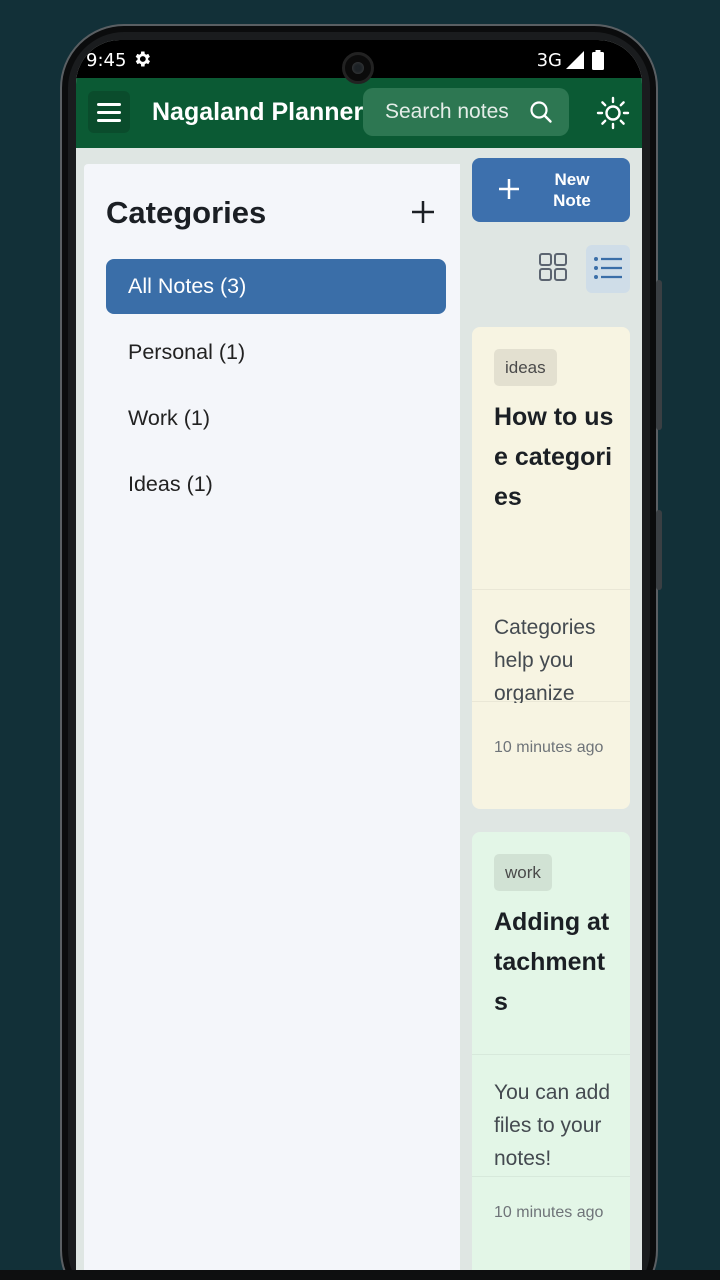 The width and height of the screenshot is (720, 1280). I want to click on new-note-label-line-1: New, so click(572, 179).